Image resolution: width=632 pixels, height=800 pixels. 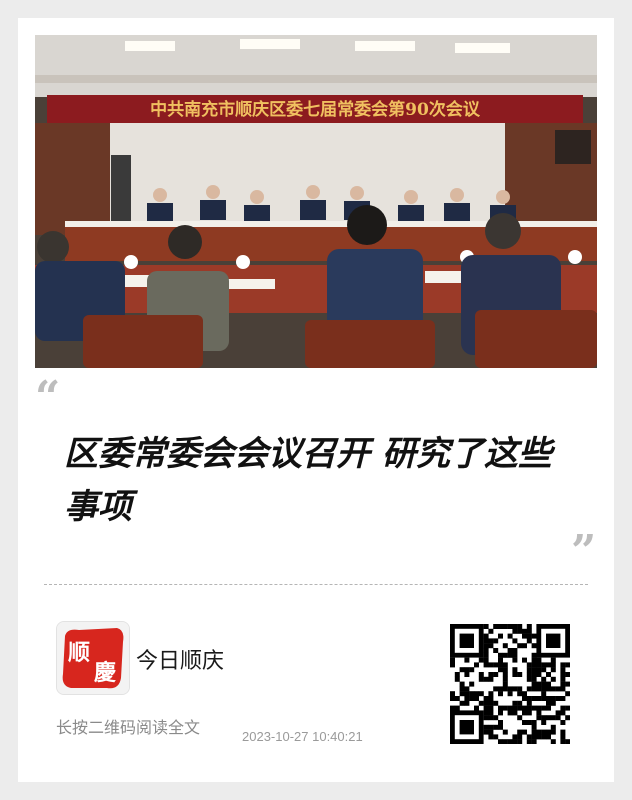 I want to click on long-press-hint: 长按二维码阅读全文, so click(x=128, y=728).